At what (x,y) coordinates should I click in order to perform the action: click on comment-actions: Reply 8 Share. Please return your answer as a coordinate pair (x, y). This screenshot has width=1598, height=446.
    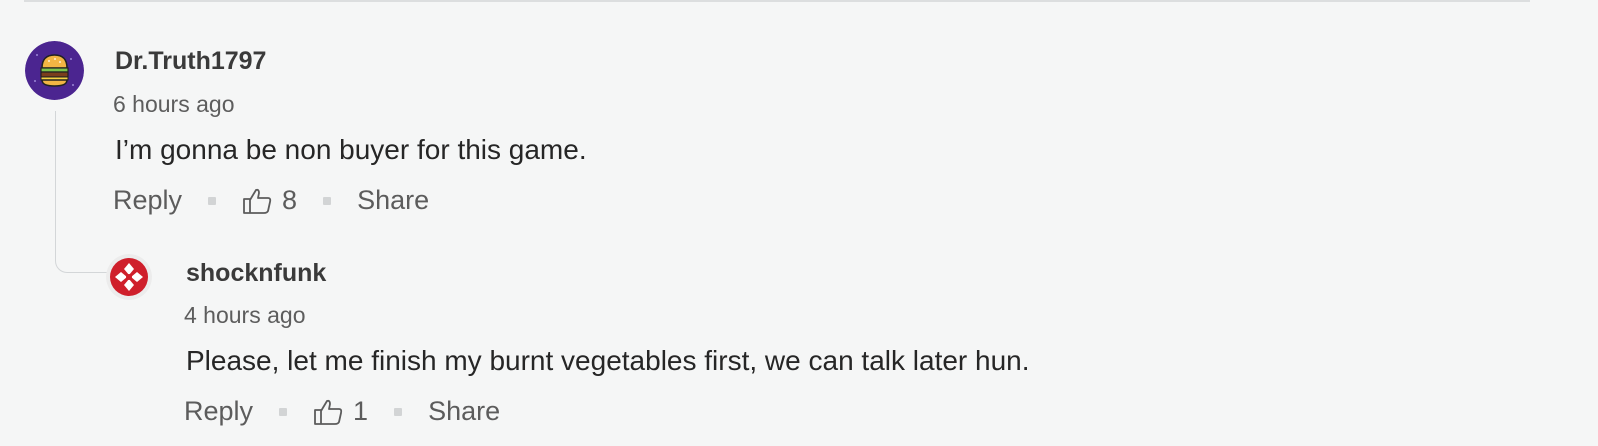
    Looking at the image, I should click on (271, 200).